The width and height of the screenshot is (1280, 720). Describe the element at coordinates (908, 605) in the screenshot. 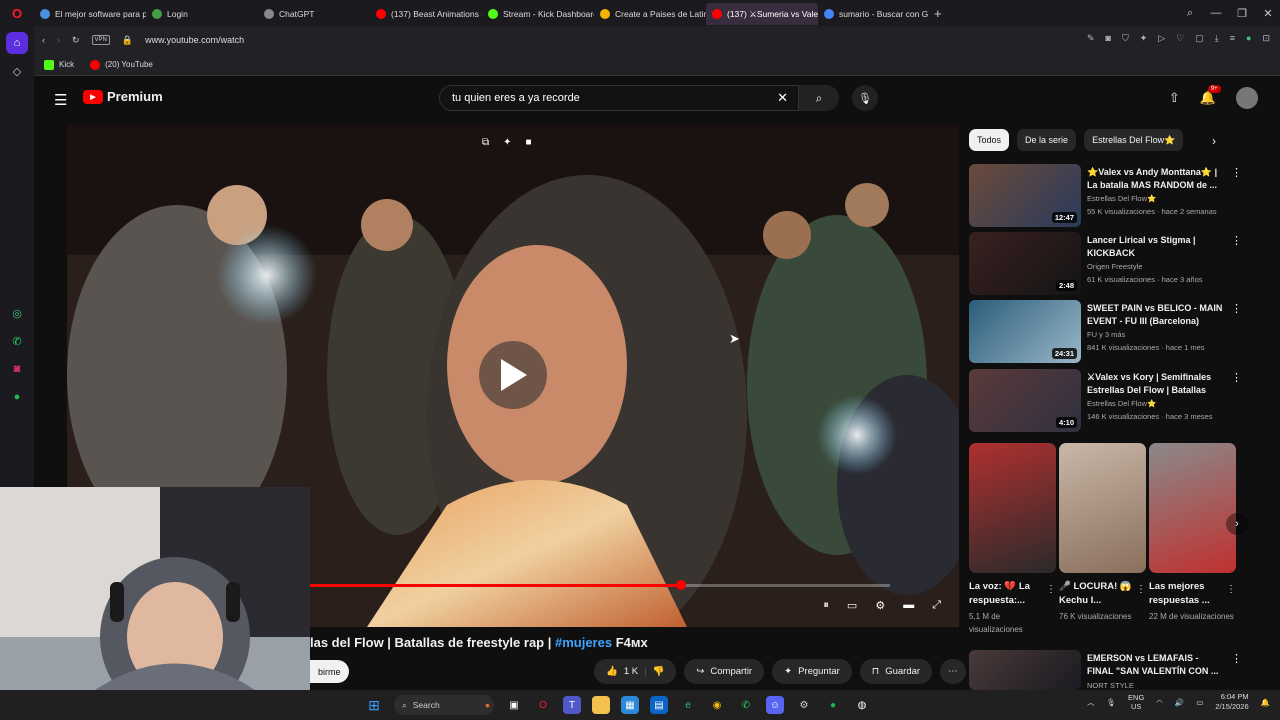

I see `theater-mode-icon: ▬` at that location.